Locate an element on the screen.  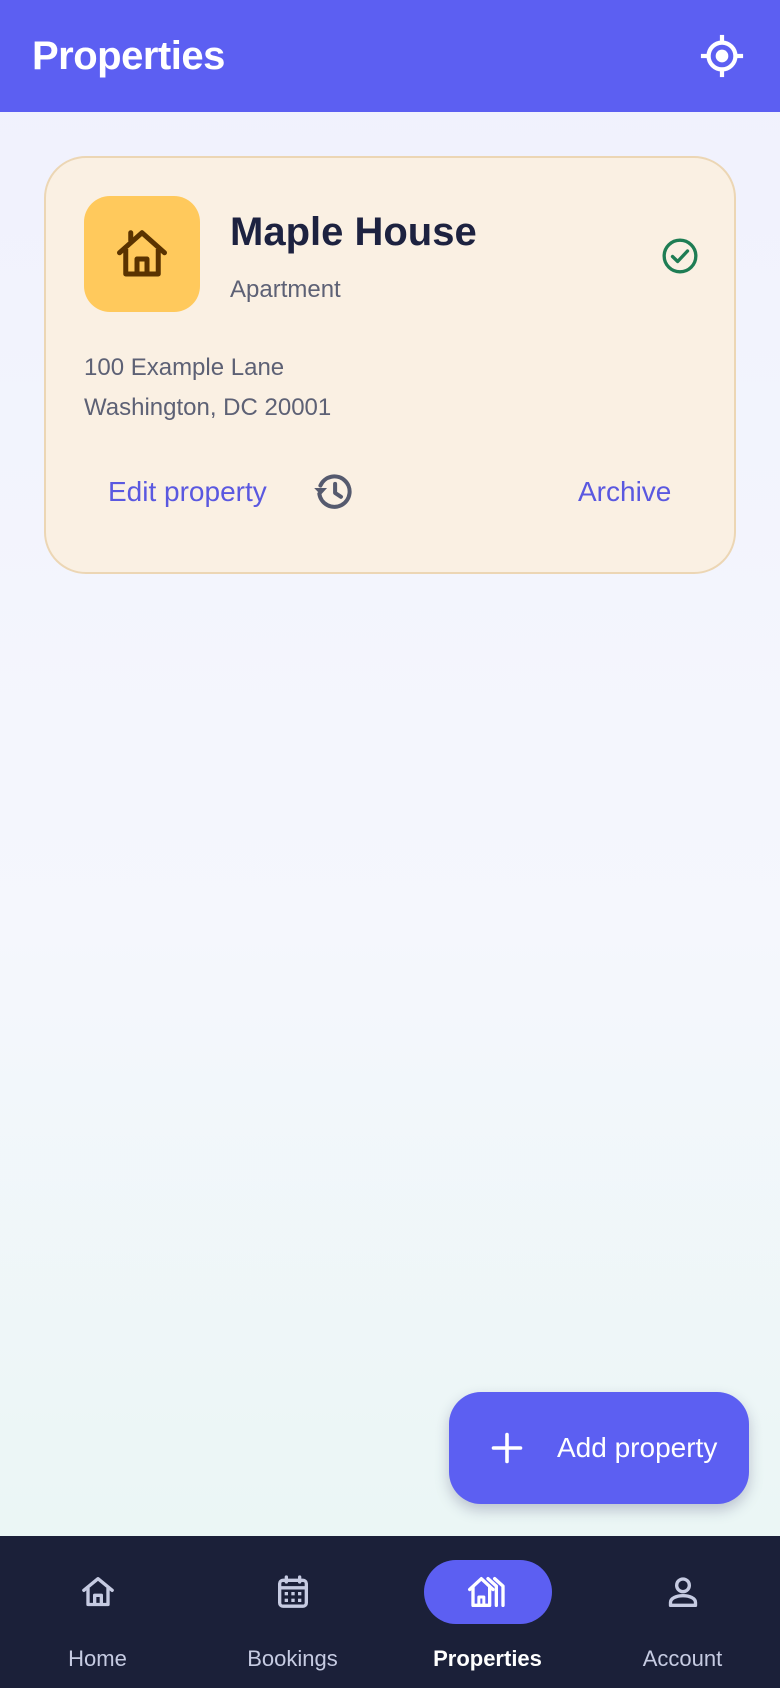
home-icon is located at coordinates (98, 1592).